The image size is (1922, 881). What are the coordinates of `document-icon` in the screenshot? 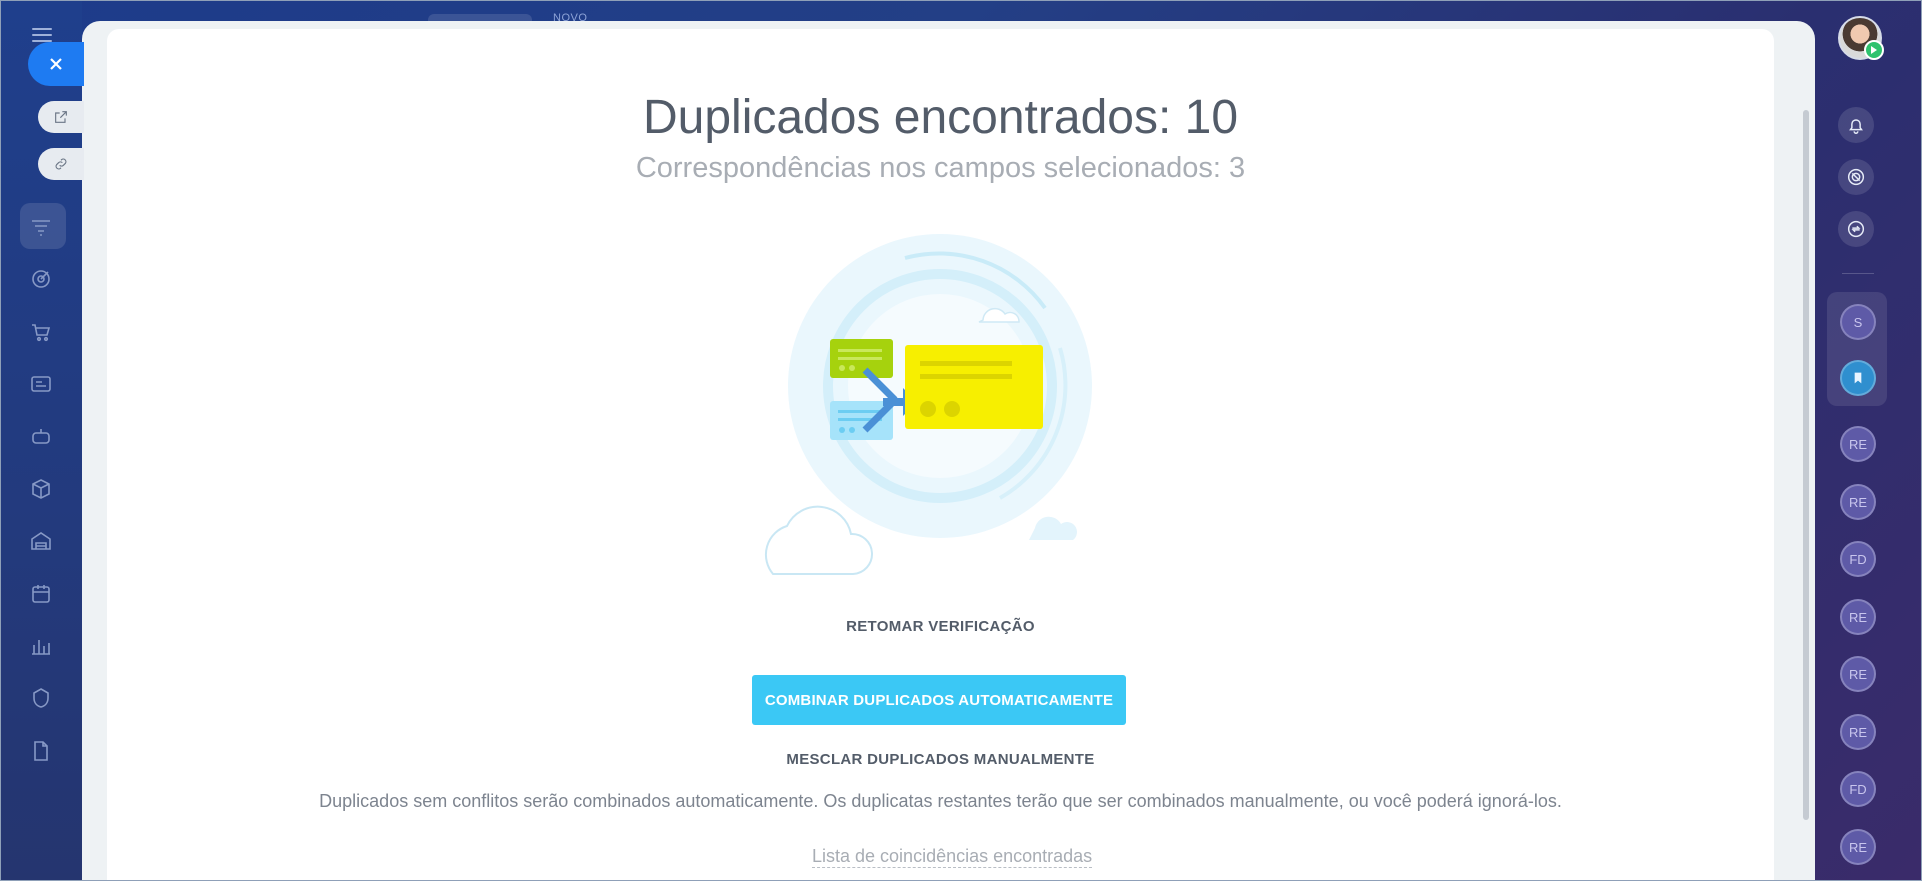 It's located at (41, 751).